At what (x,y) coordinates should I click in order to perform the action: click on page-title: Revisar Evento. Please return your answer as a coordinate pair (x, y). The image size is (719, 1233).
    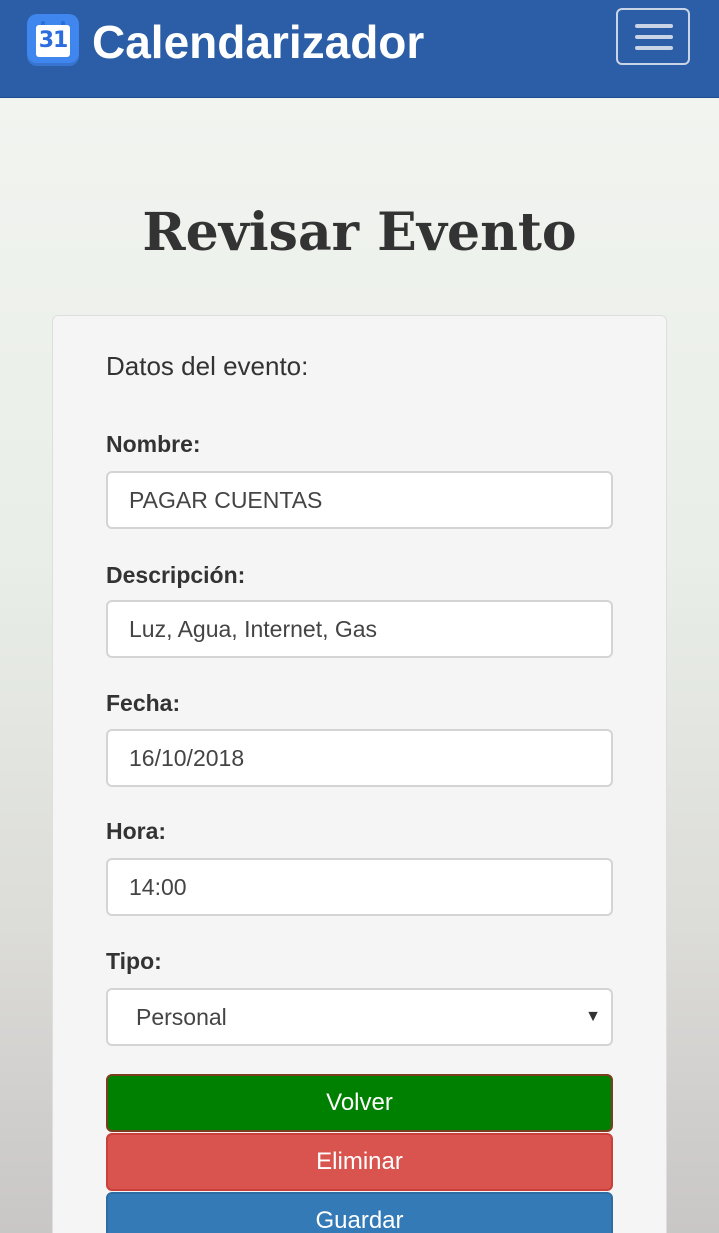
    Looking at the image, I should click on (359, 232).